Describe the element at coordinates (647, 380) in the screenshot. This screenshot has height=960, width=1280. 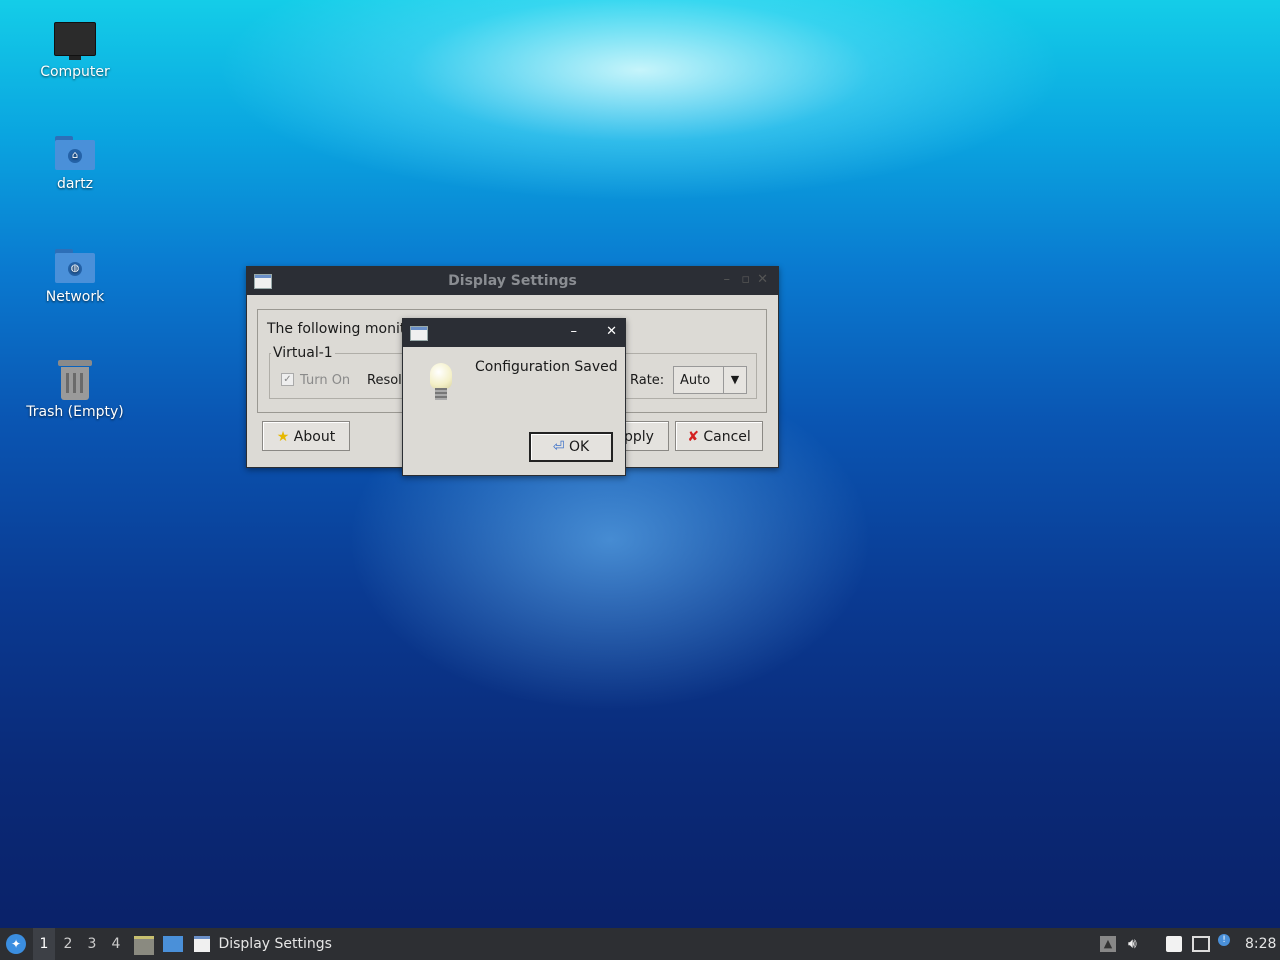
I see `rate-label: Rate:` at that location.